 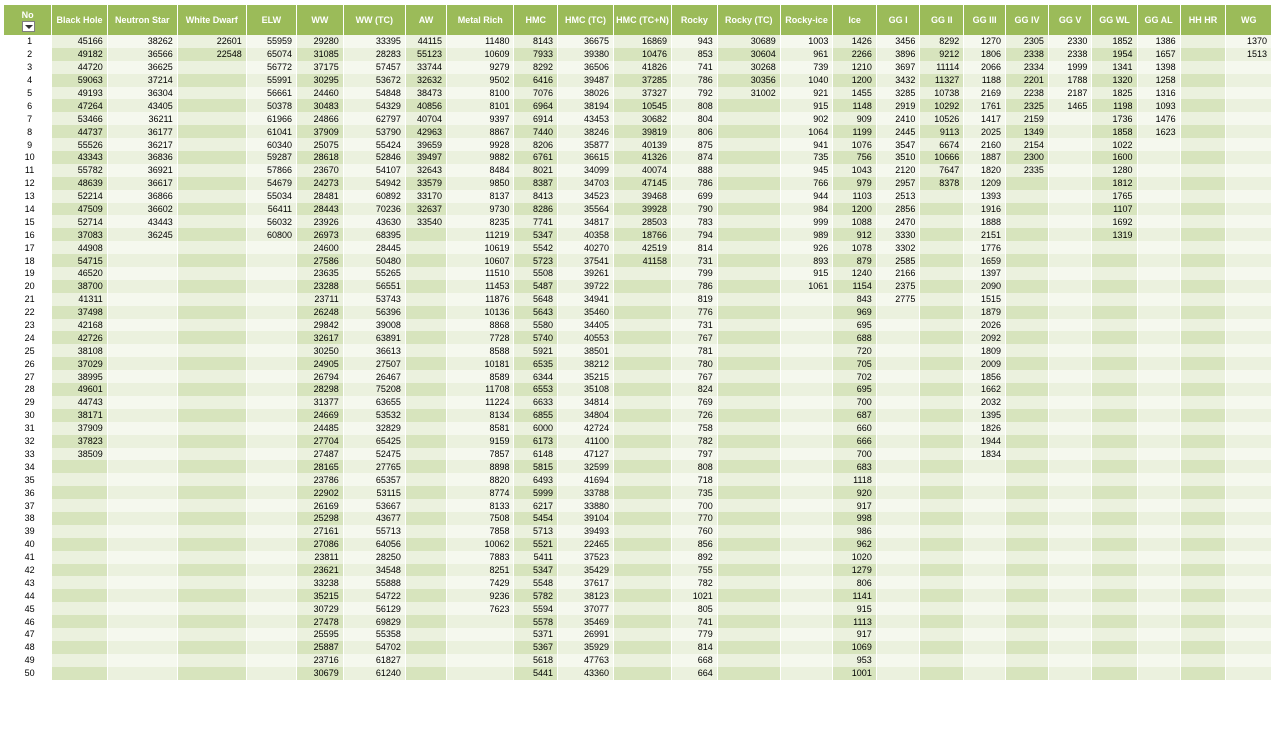 I want to click on cell-gg-iii: 2032, so click(x=985, y=402).